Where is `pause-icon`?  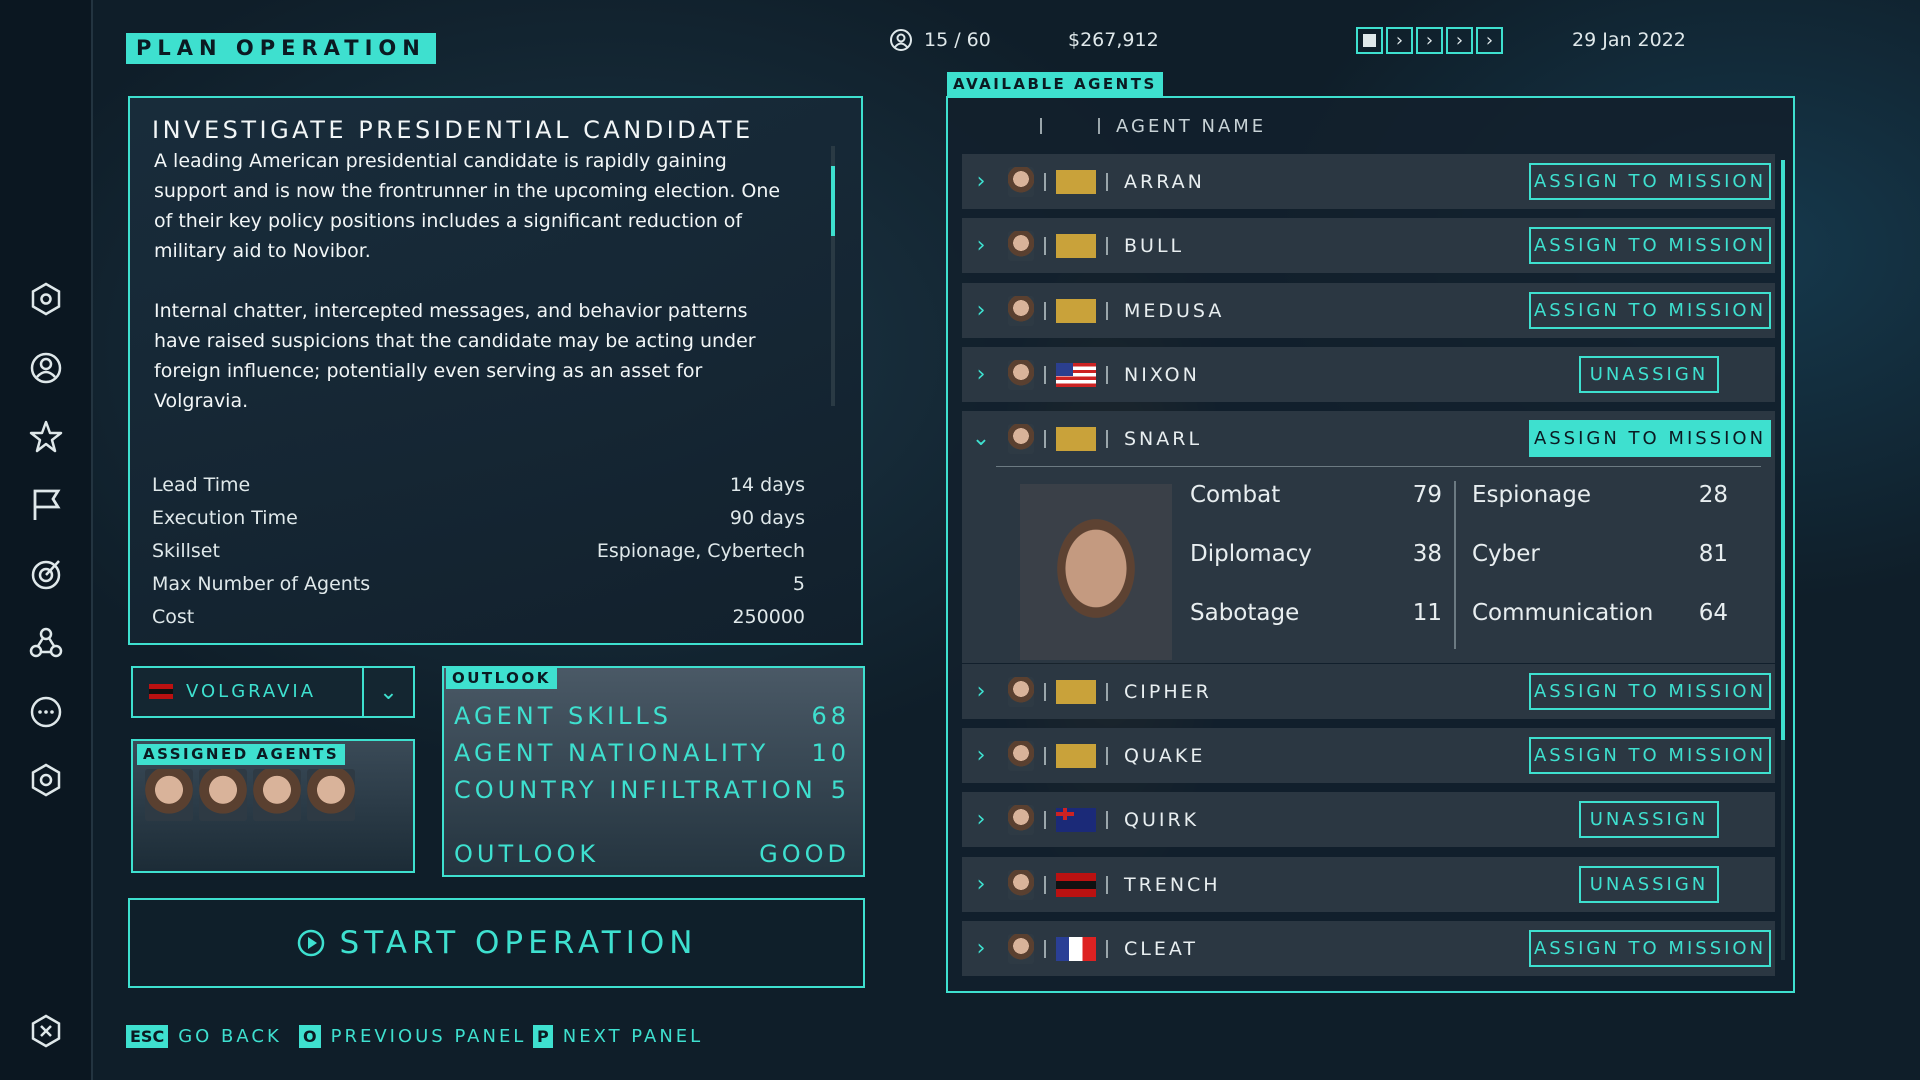 pause-icon is located at coordinates (1369, 40).